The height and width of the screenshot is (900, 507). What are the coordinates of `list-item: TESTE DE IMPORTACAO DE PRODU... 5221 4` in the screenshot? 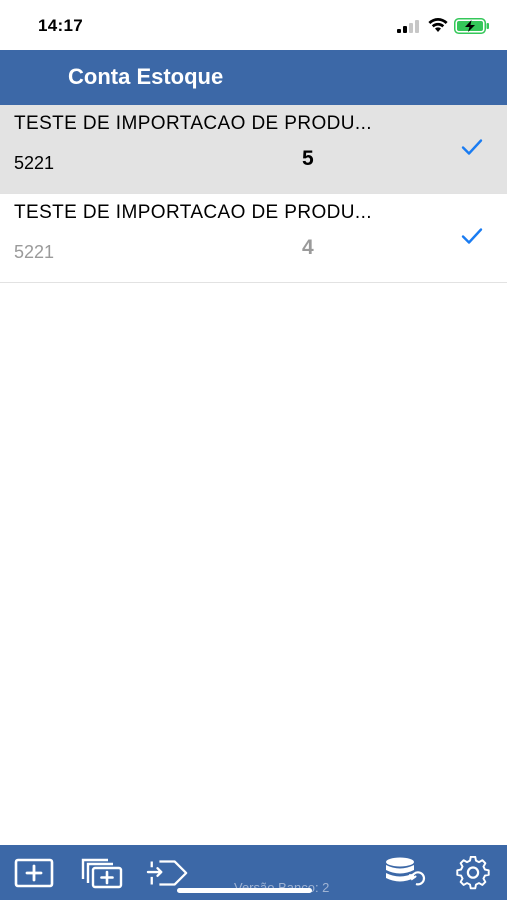 It's located at (253, 238).